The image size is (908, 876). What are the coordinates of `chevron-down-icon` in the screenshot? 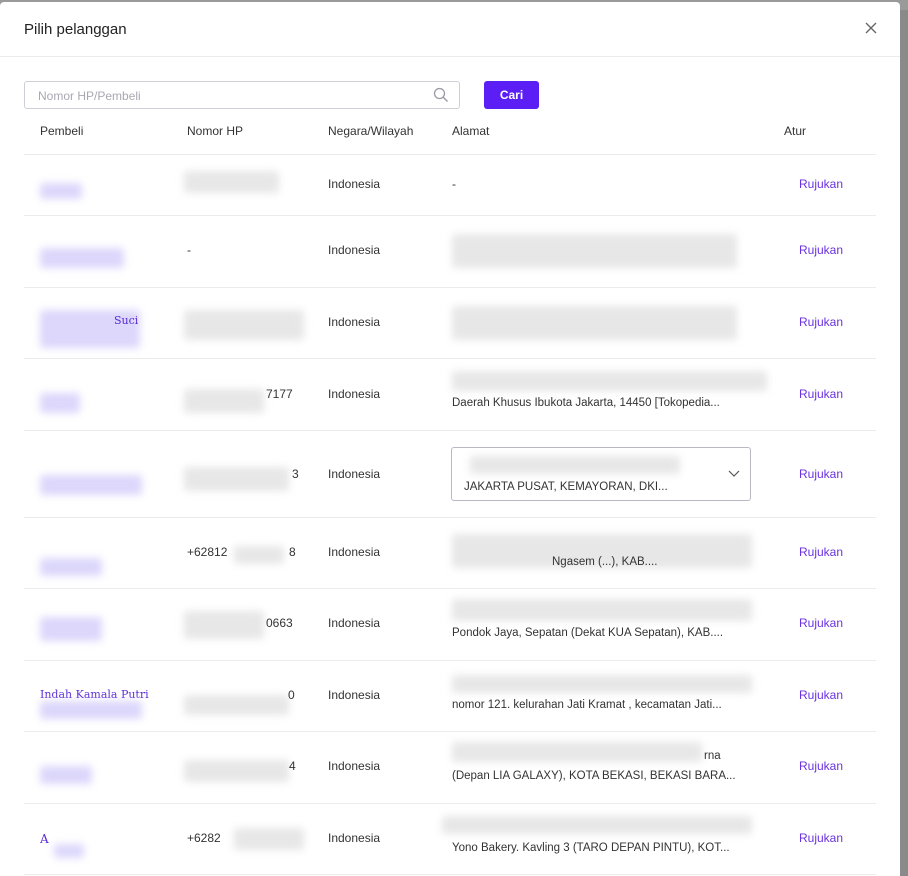 It's located at (734, 474).